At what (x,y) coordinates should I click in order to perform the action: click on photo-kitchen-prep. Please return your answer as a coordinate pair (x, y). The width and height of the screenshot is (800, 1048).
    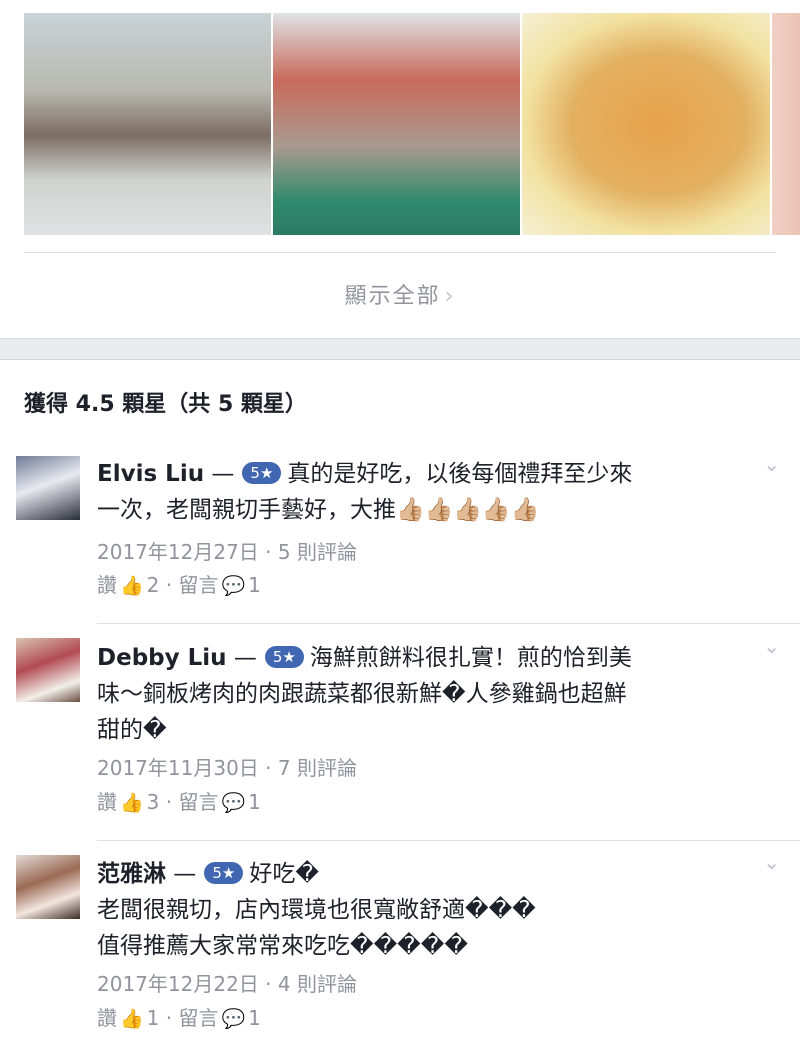
    Looking at the image, I should click on (396, 124).